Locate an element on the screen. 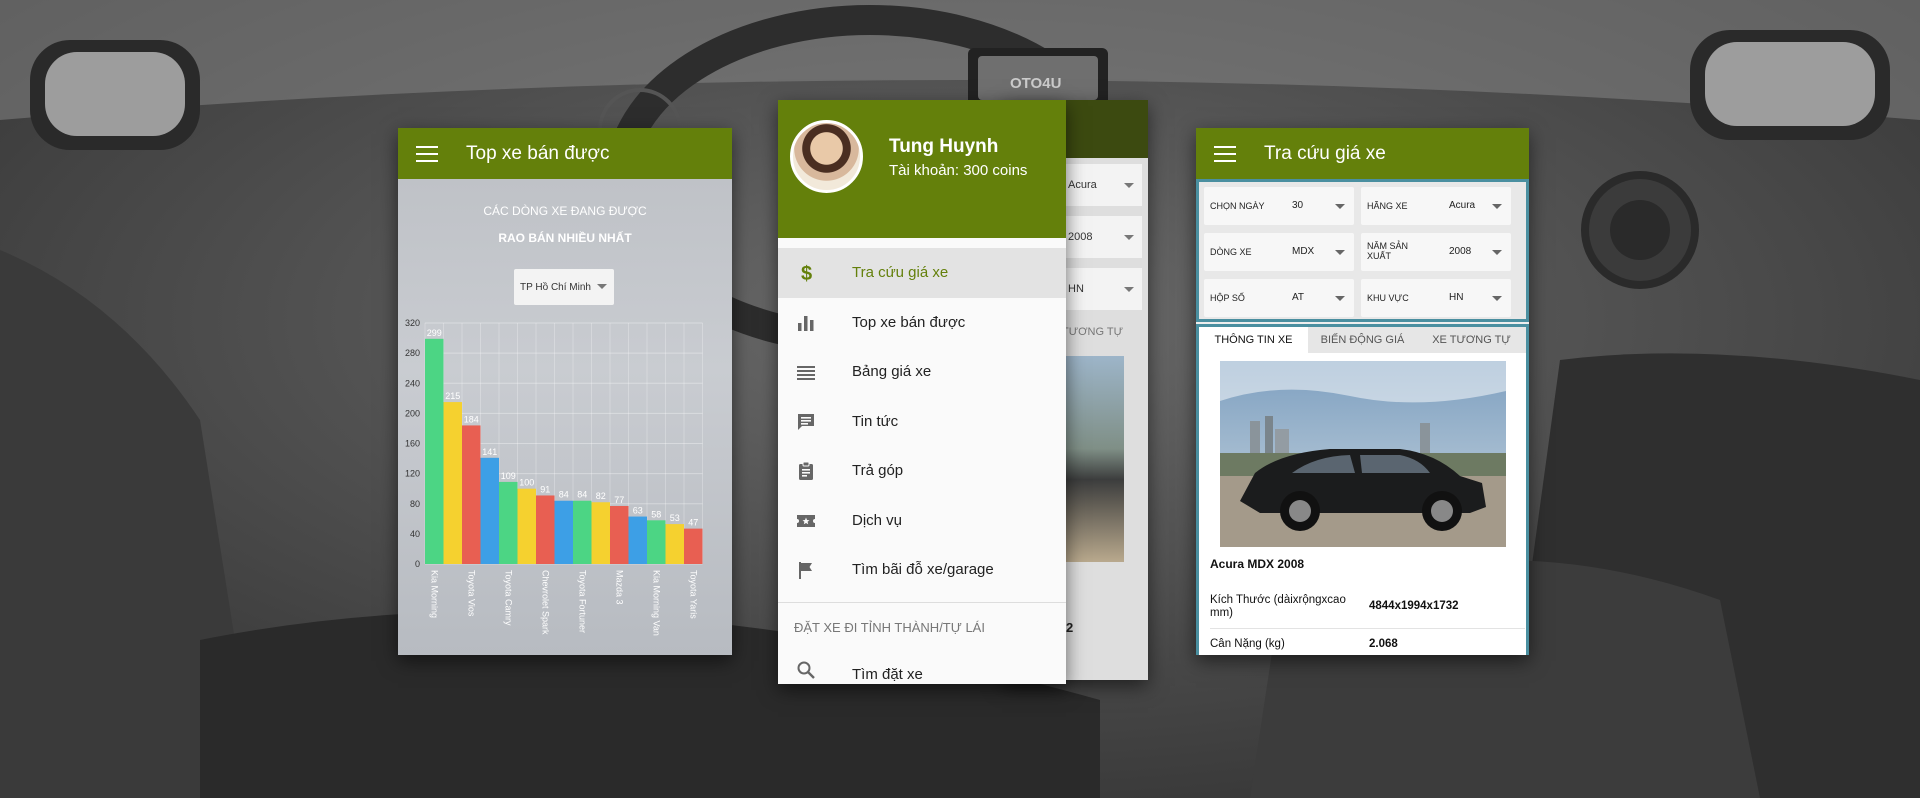 This screenshot has width=1920, height=798. x-tick-label: Mazda 3 is located at coordinates (619, 587).